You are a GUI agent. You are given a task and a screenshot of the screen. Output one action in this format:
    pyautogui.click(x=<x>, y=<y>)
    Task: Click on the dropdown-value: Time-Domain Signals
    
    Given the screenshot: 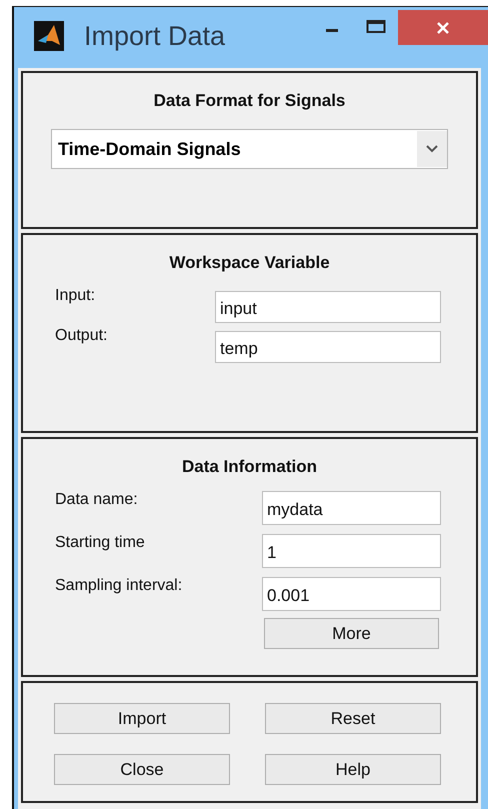 What is the action you would take?
    pyautogui.click(x=150, y=149)
    